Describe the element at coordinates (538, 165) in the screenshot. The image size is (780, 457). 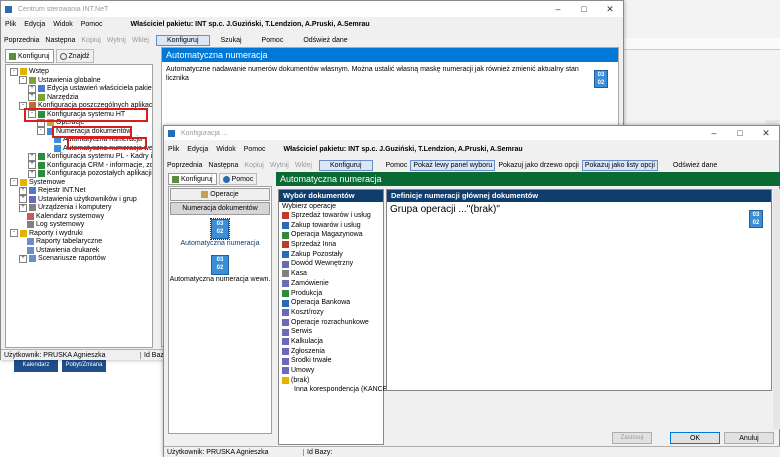
I see `show-tree-button: Pokazuj jako drzewo opcji` at that location.